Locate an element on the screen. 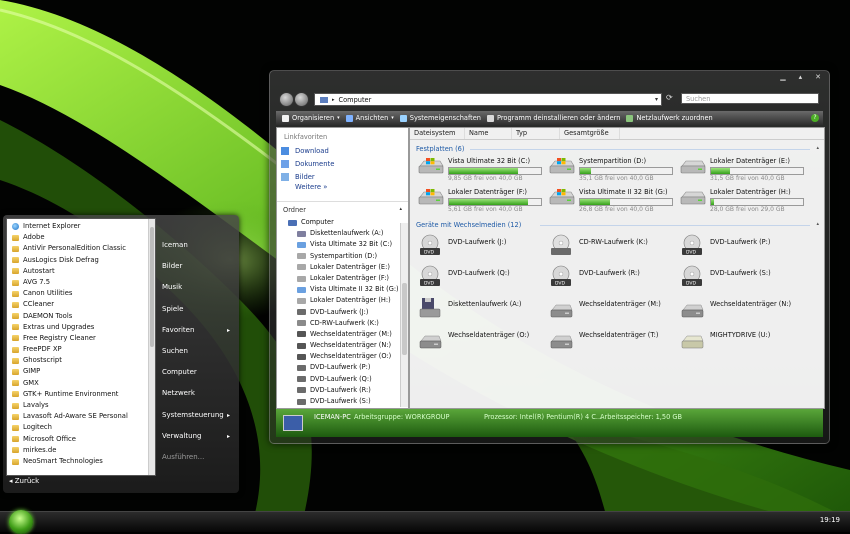  maximize-icon: ▴ is located at coordinates (801, 77).